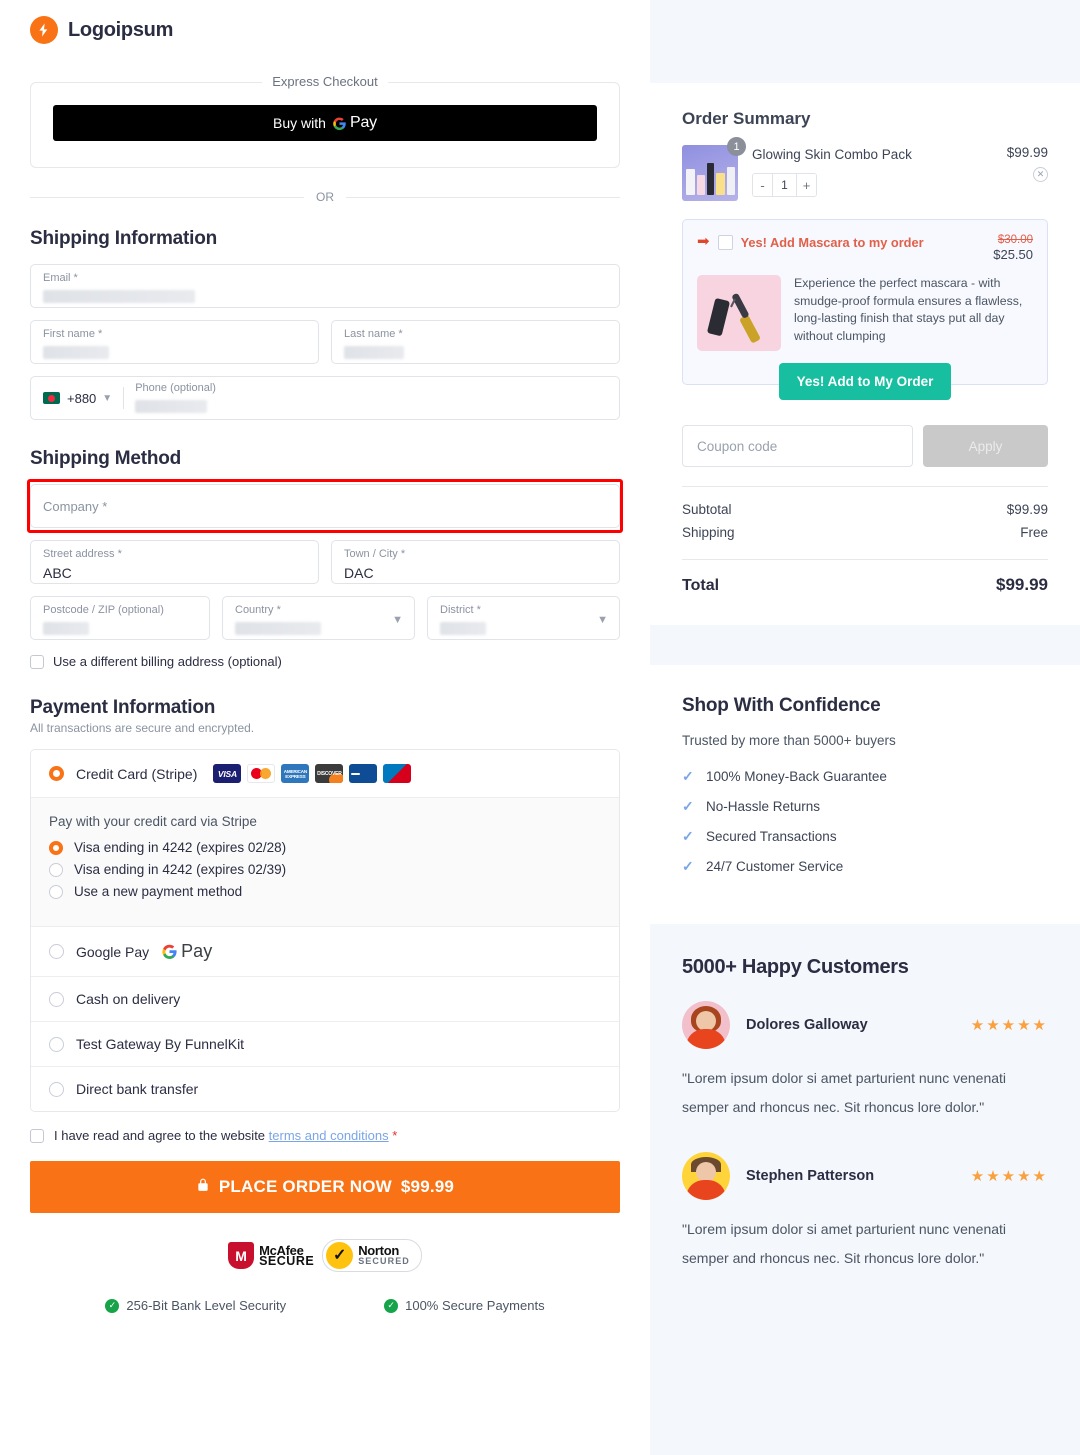 The height and width of the screenshot is (1455, 1080). What do you see at coordinates (985, 446) in the screenshot?
I see `apply-coupon-button: Apply` at bounding box center [985, 446].